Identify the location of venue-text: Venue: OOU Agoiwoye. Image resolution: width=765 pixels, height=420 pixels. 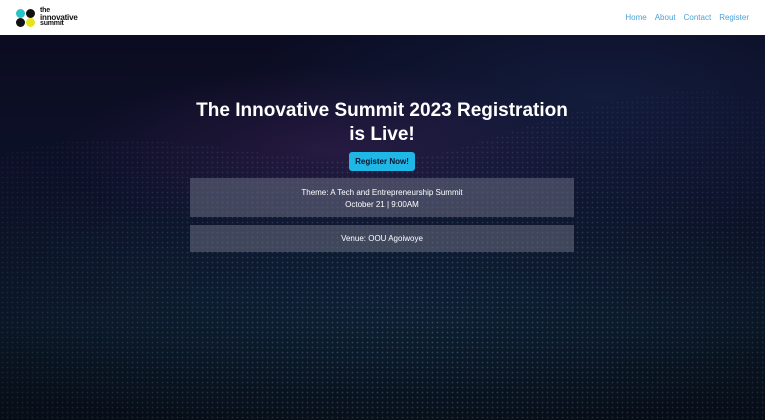
(382, 238).